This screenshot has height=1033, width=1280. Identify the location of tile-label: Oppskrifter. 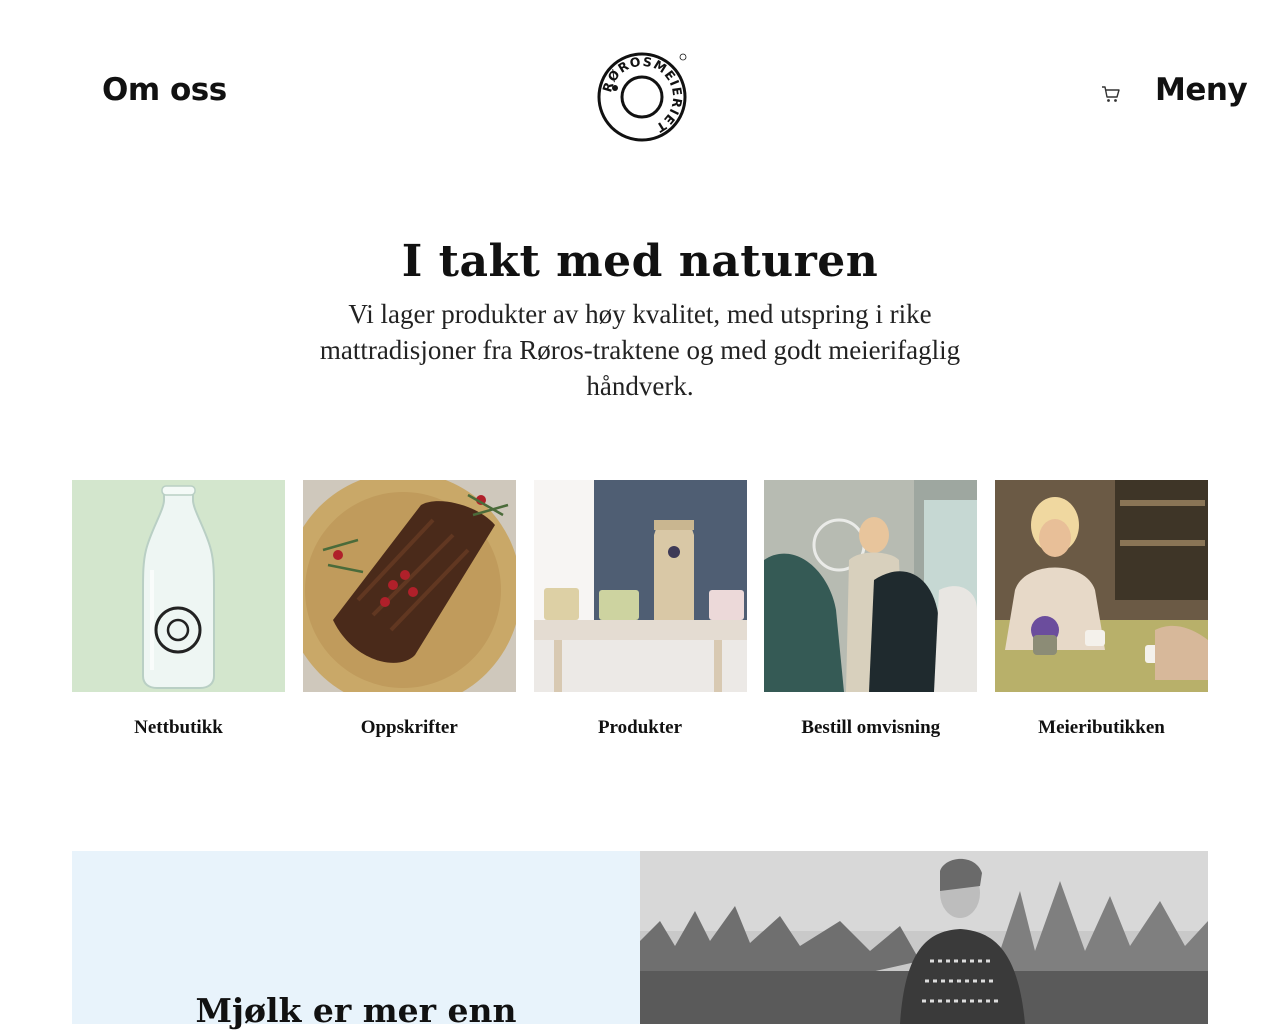
(409, 727).